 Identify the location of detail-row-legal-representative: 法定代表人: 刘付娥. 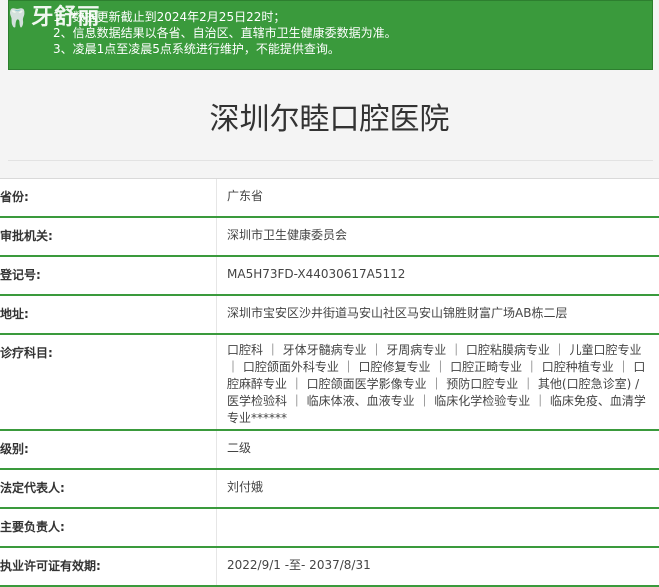
(329, 489).